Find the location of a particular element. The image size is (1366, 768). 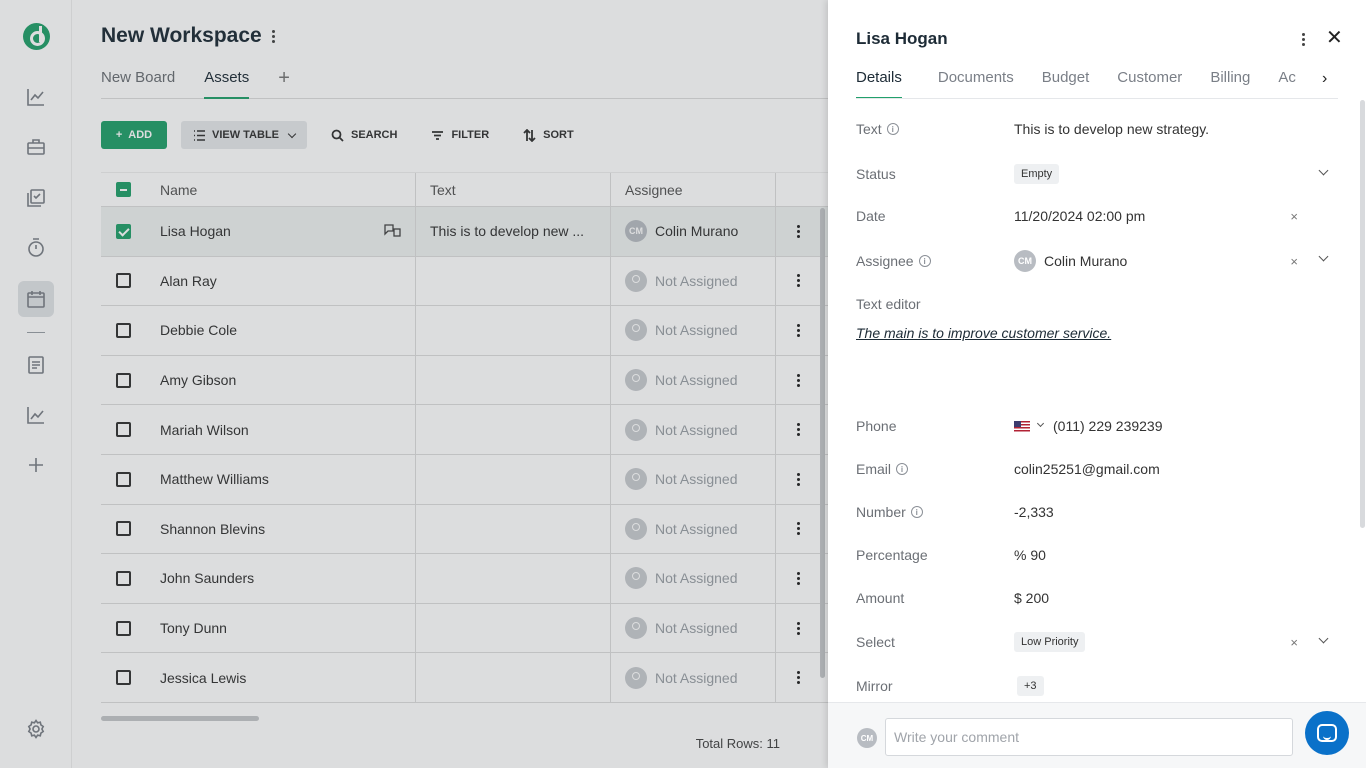

field-status: Status Empty is located at coordinates (1096, 174).